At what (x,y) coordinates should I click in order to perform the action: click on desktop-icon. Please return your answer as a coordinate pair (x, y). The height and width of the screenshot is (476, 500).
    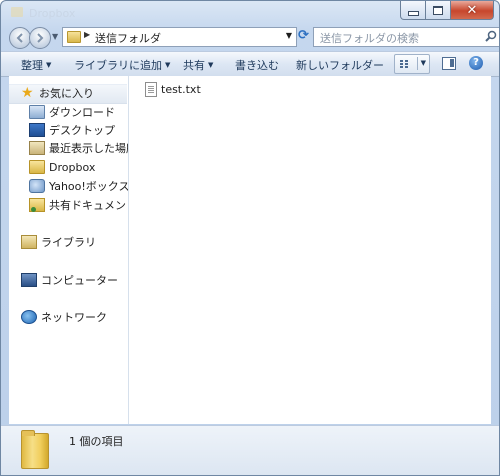
    Looking at the image, I should click on (37, 130).